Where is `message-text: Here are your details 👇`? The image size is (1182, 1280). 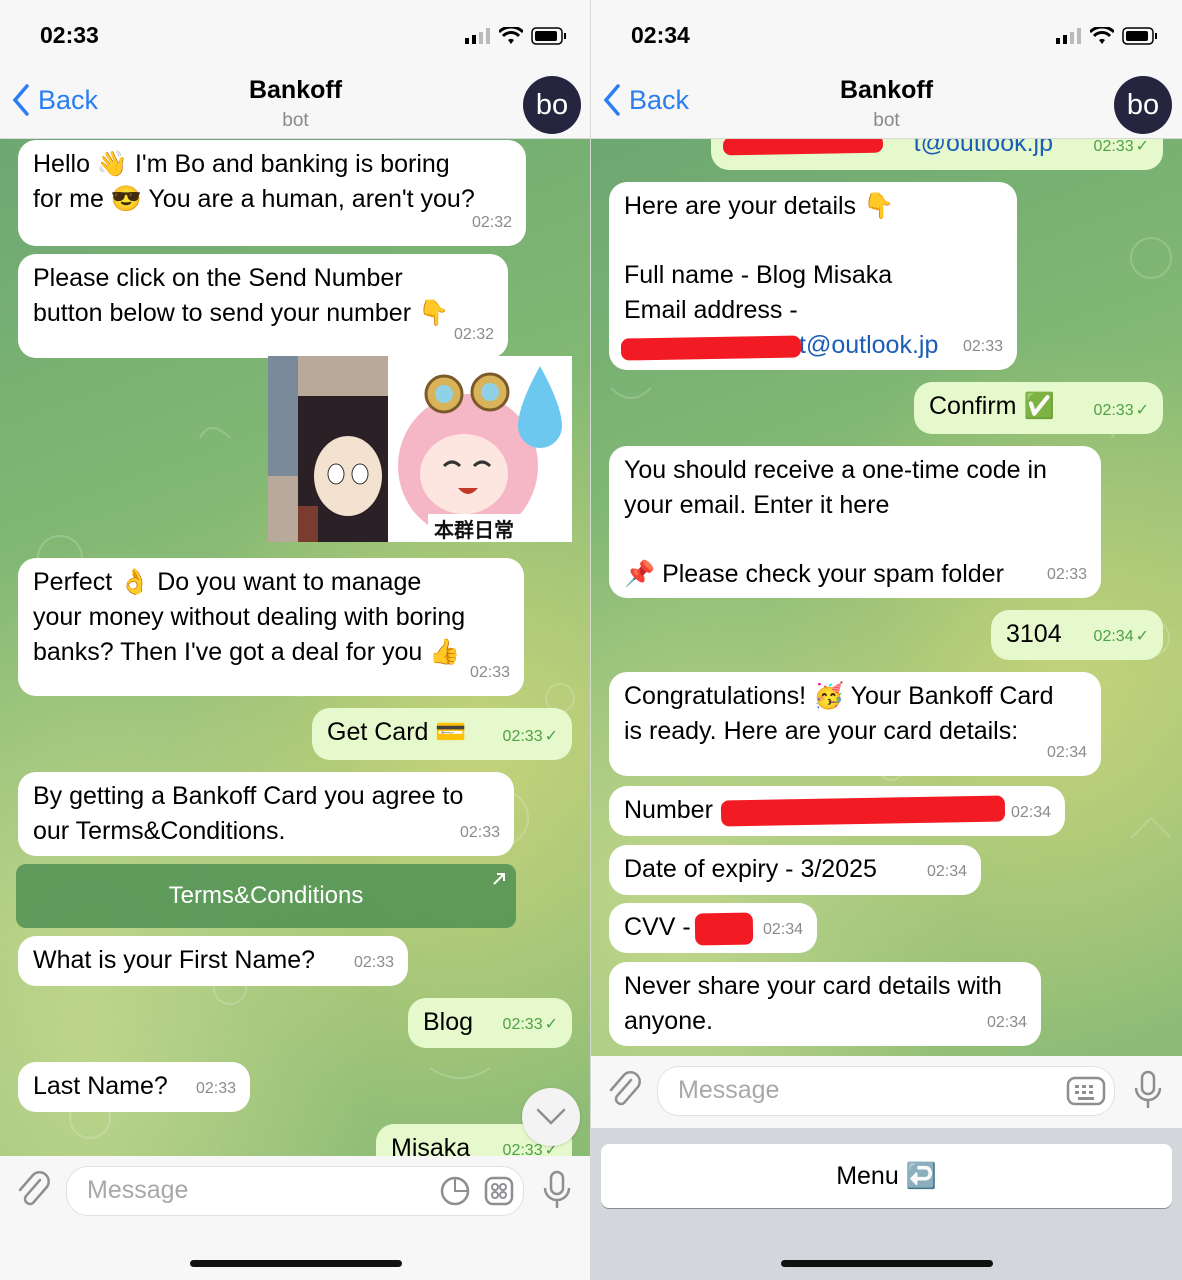
message-text: Here are your details 👇 is located at coordinates (759, 206).